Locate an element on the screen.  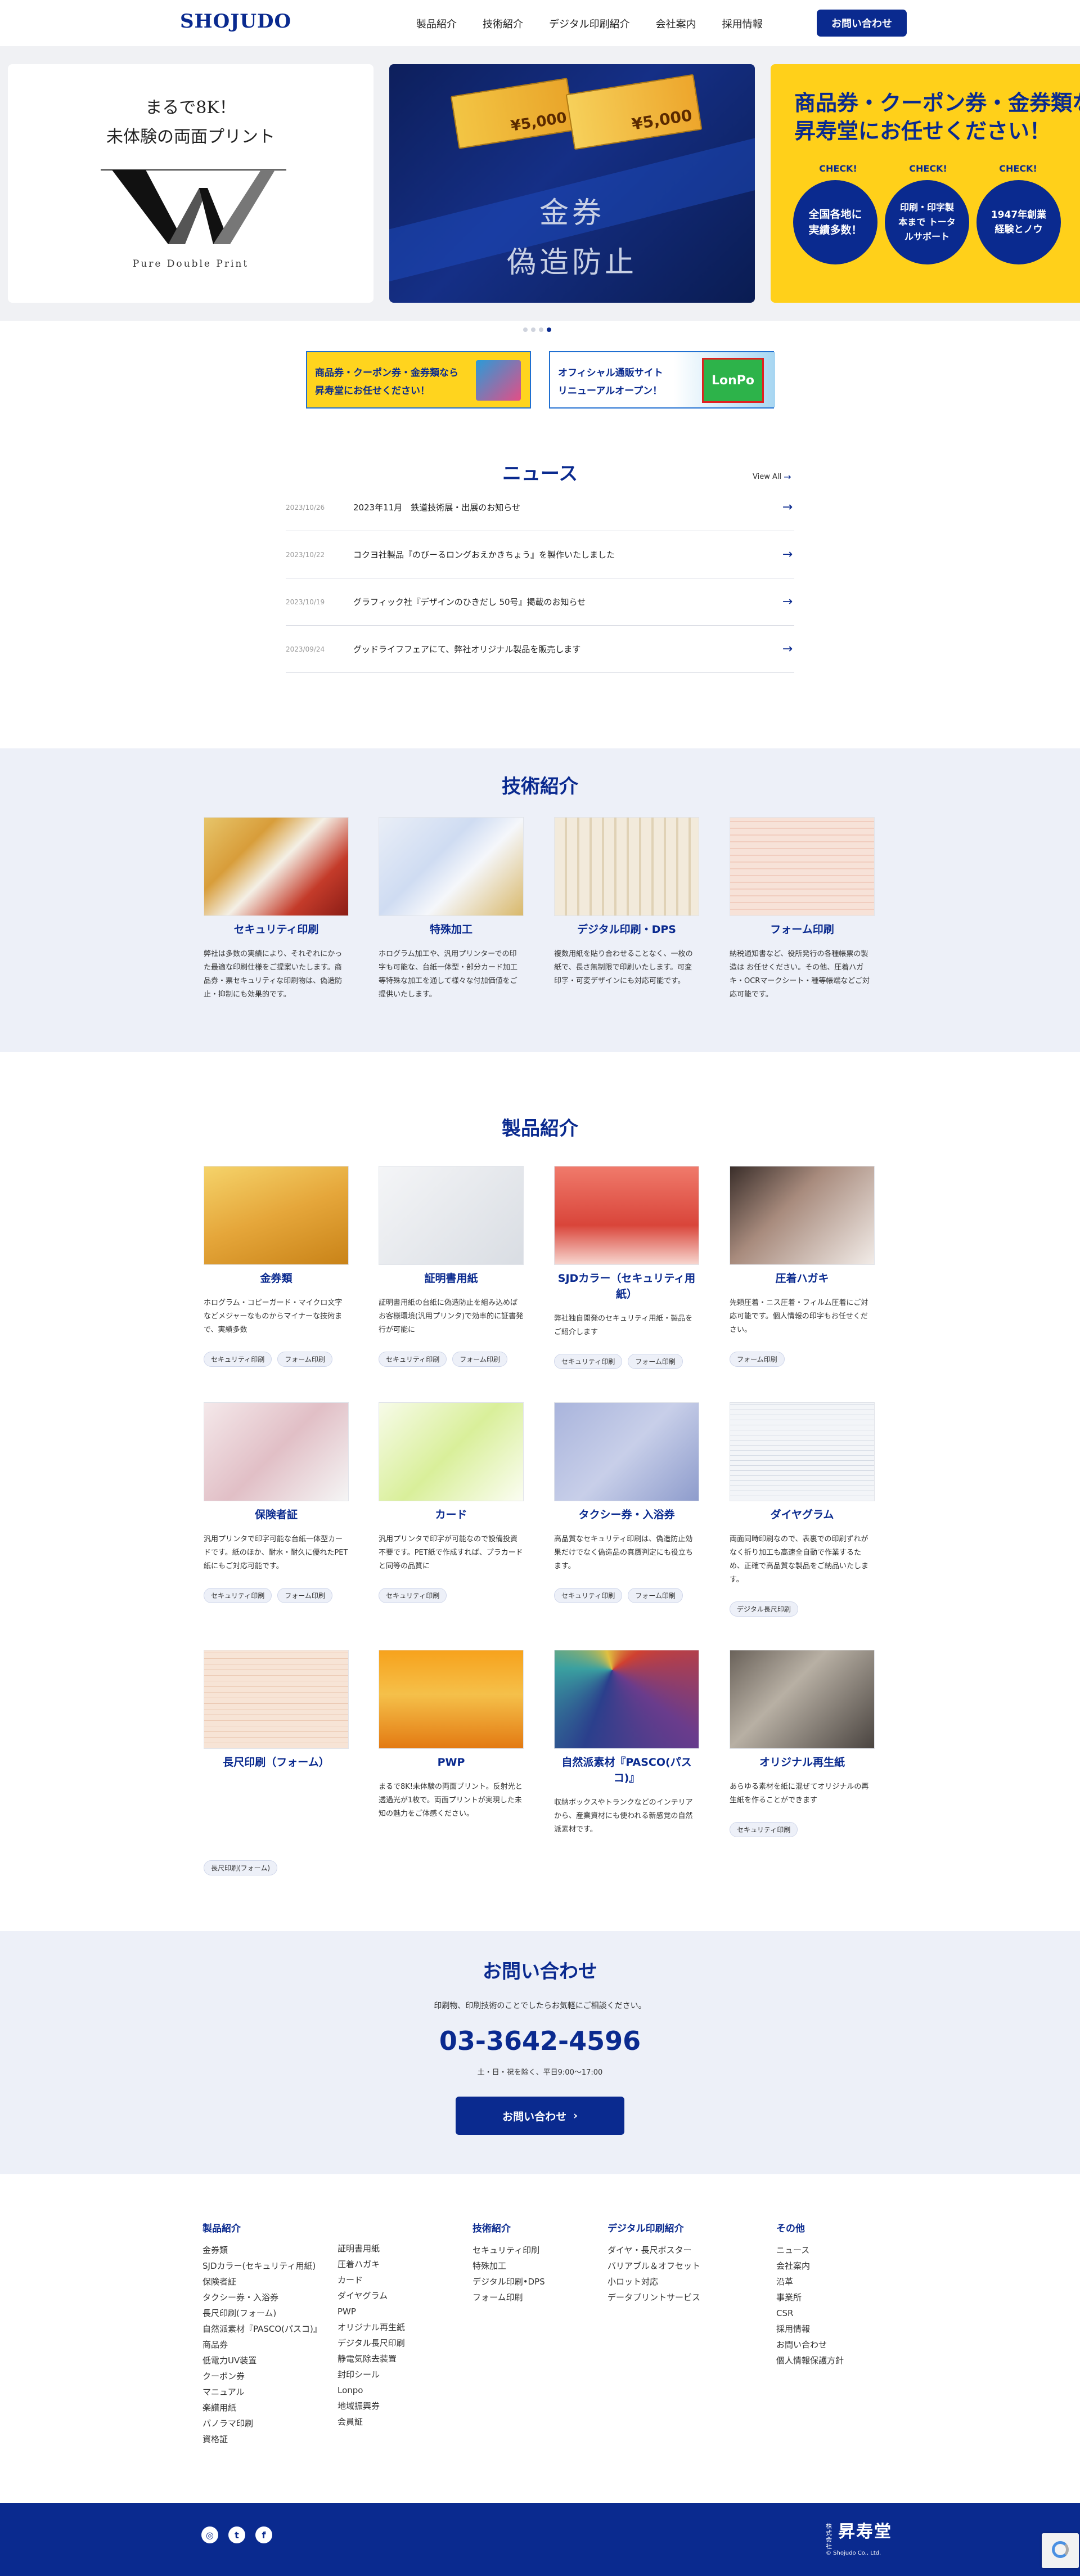
banner-kinken: 商品券・クーポン券・金券類なら 昇寿堂にお任せください！ is located at coordinates (418, 380).